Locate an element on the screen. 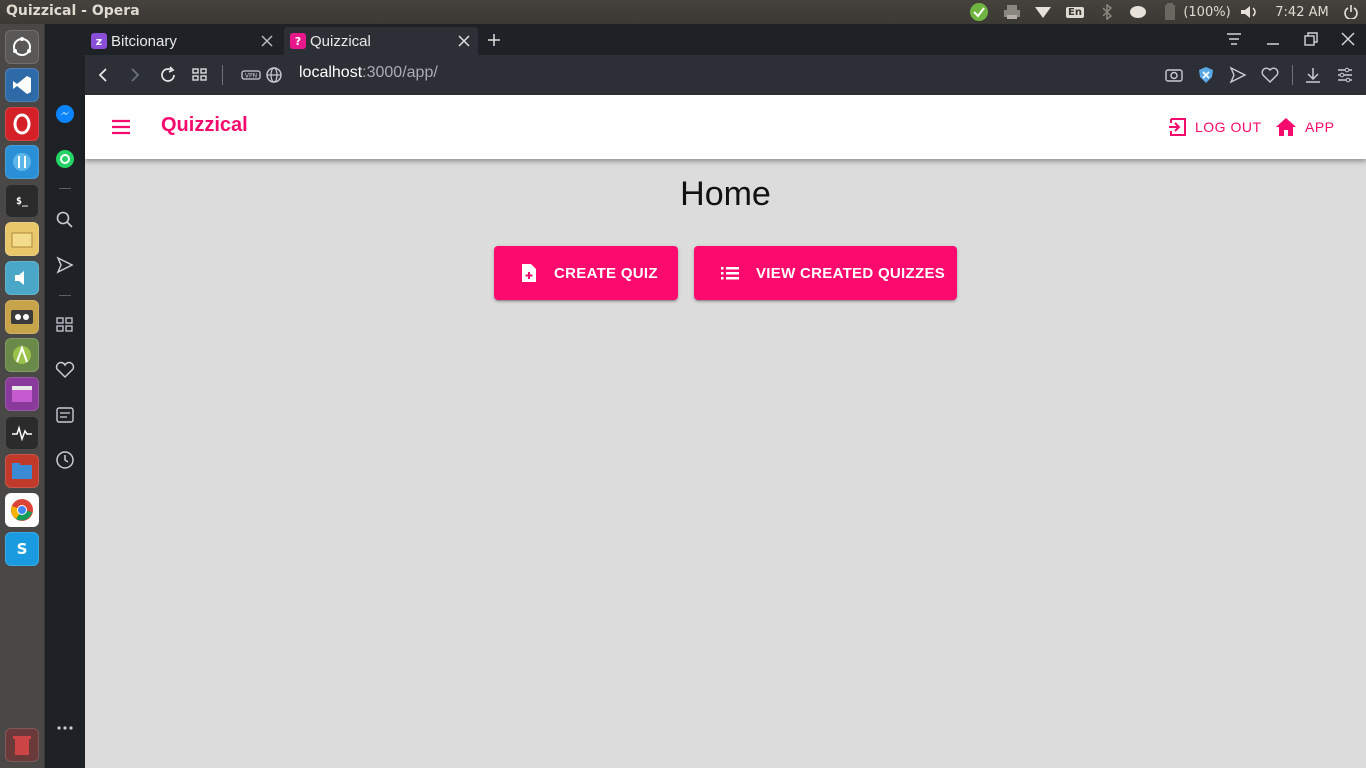  skype-icon: S is located at coordinates (22, 549).